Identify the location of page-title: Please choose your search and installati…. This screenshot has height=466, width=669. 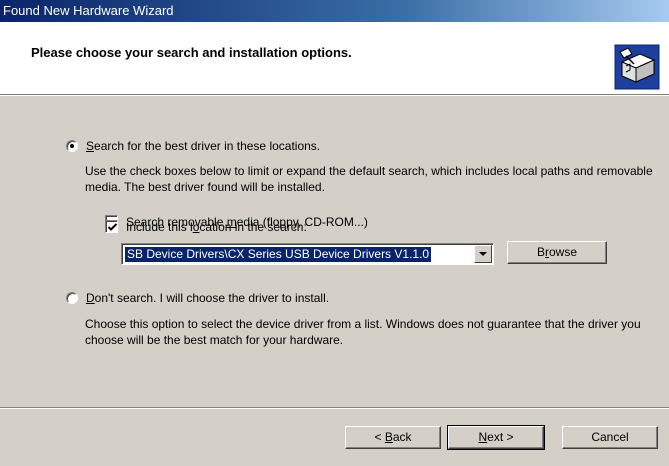
(191, 52).